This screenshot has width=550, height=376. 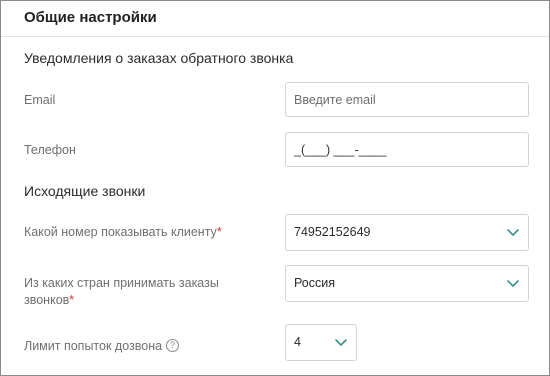 What do you see at coordinates (50, 150) in the screenshot?
I see `phone-label: Телефон` at bounding box center [50, 150].